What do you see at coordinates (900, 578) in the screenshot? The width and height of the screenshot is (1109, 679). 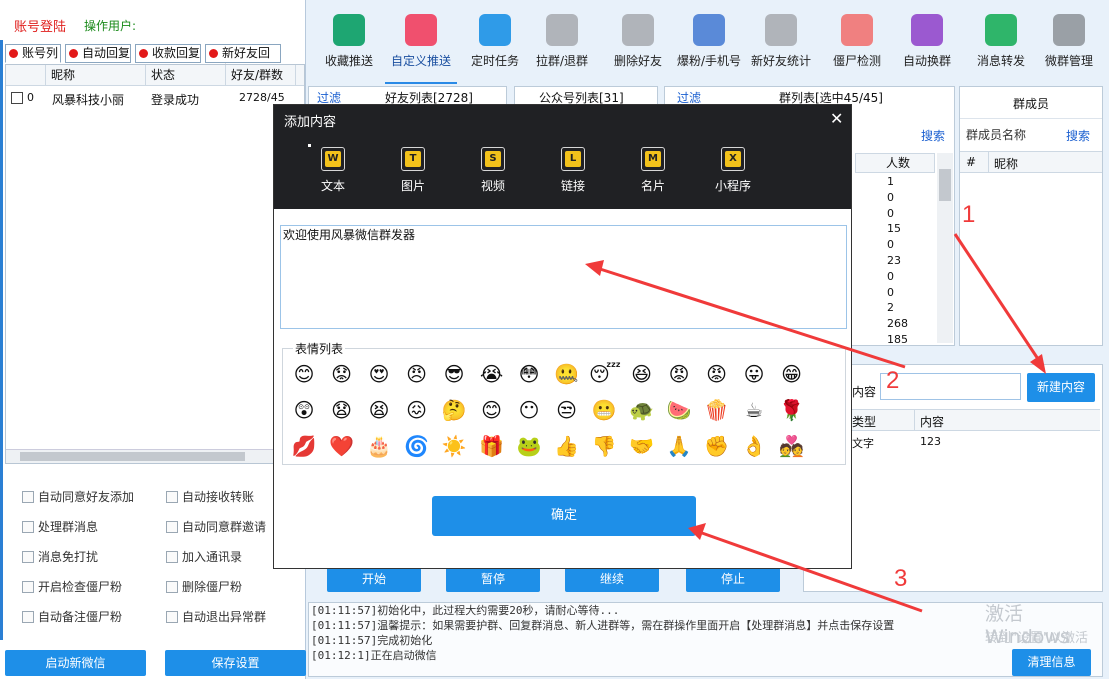 I see `annotation-3: 3` at bounding box center [900, 578].